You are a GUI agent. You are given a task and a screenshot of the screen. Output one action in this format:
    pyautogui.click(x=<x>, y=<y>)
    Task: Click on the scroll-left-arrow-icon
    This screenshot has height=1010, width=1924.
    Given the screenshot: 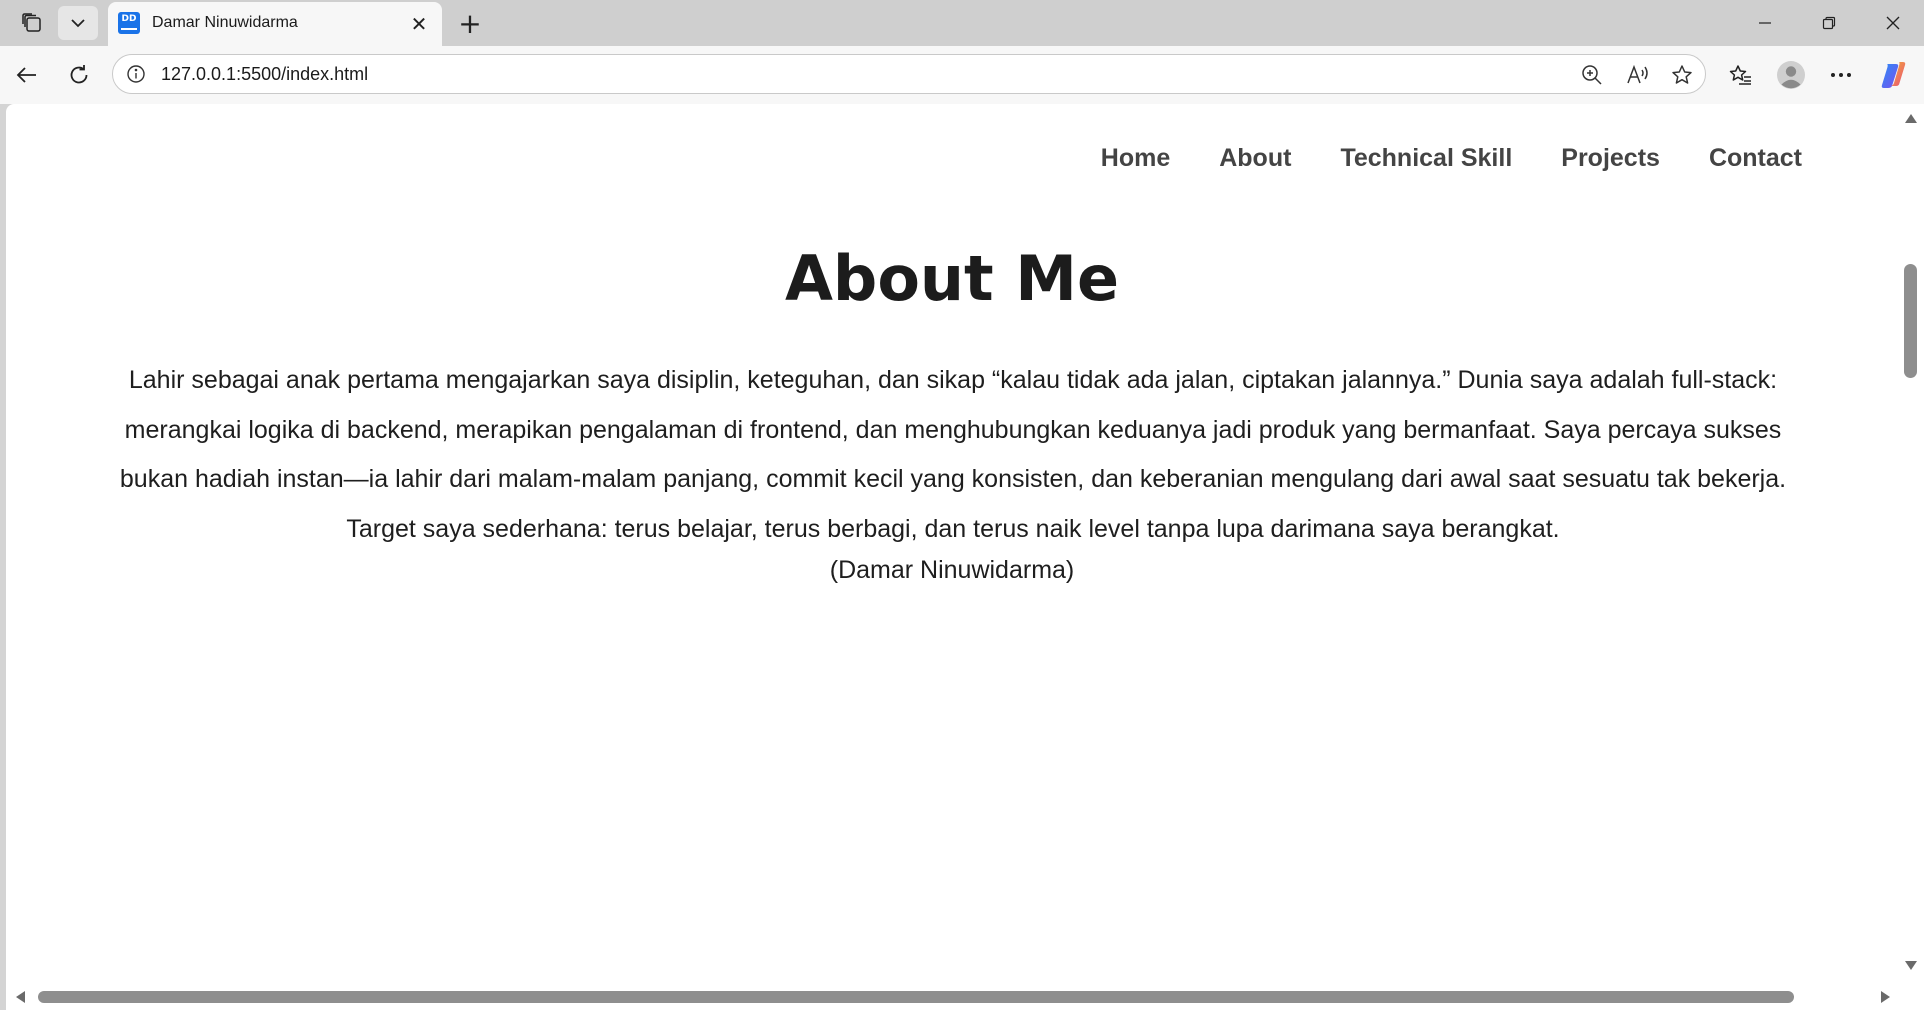 What is the action you would take?
    pyautogui.click(x=20, y=997)
    